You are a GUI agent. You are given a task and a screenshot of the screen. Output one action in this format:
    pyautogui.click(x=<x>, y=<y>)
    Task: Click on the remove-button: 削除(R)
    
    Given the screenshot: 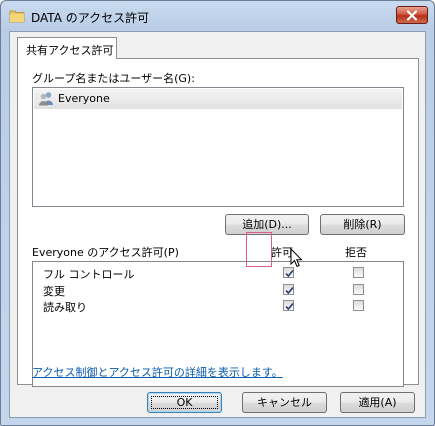 What is the action you would take?
    pyautogui.click(x=362, y=224)
    